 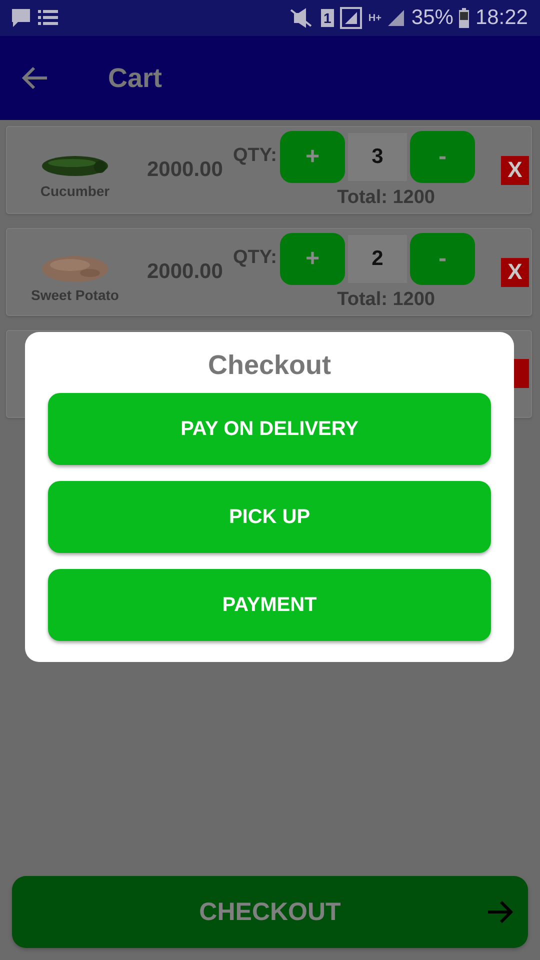 I want to click on checkout-option-button: PAYMENT, so click(x=269, y=605).